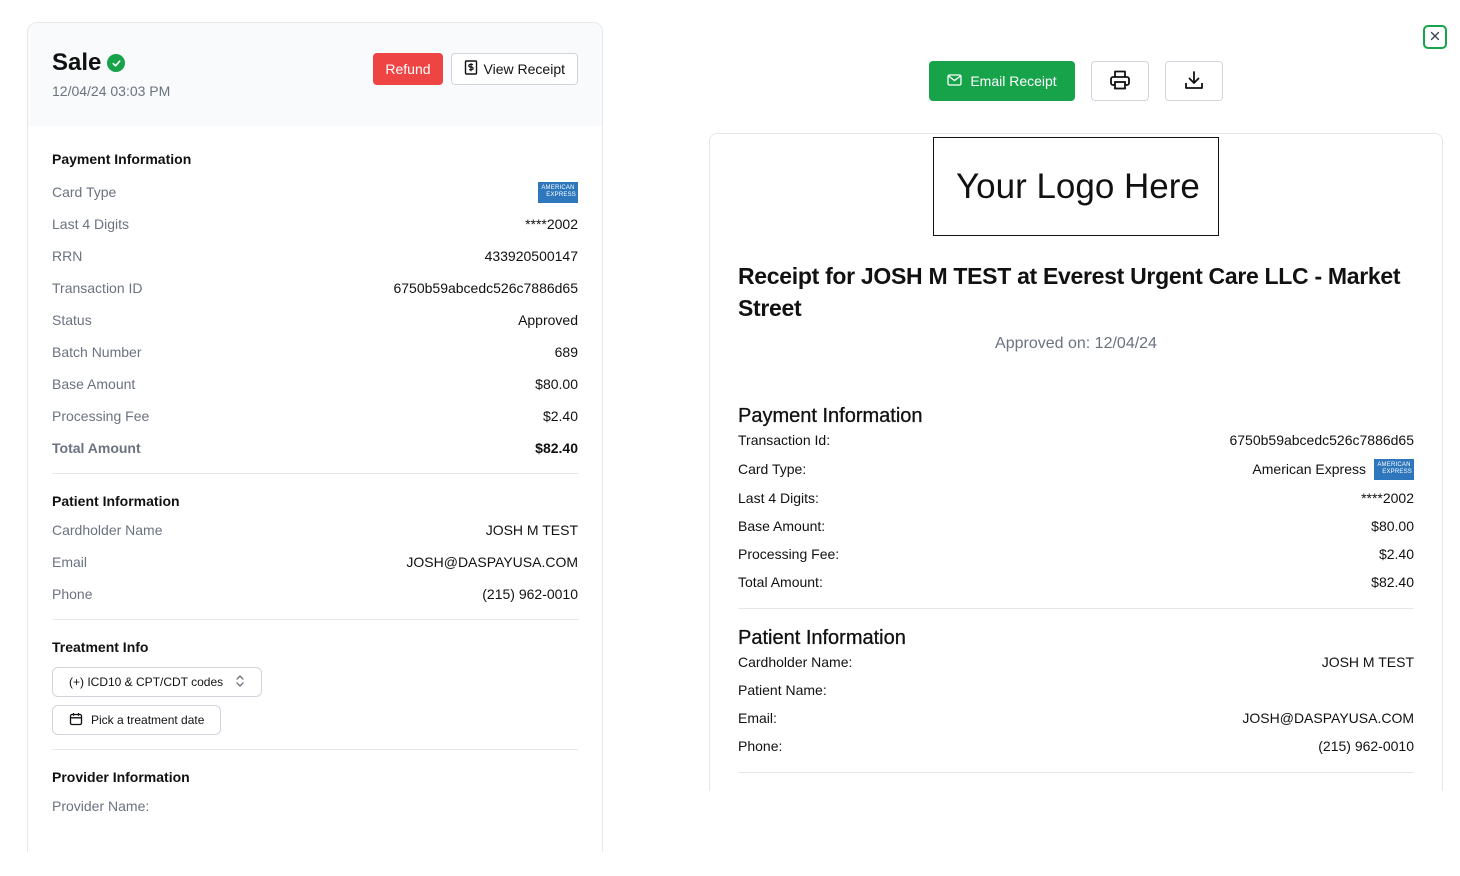  Describe the element at coordinates (100, 647) in the screenshot. I see `treatment-info-title: Treatment Info` at that location.